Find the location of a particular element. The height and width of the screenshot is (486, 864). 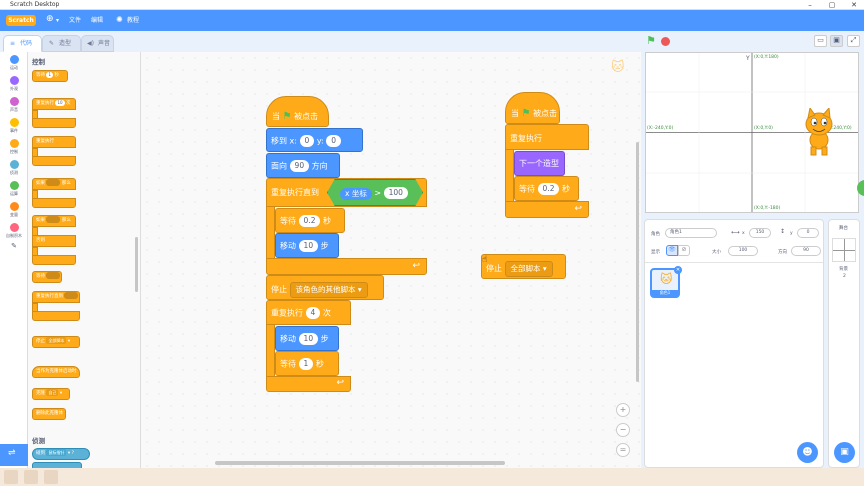

show-visible-icon: 👁 is located at coordinates (672, 250).